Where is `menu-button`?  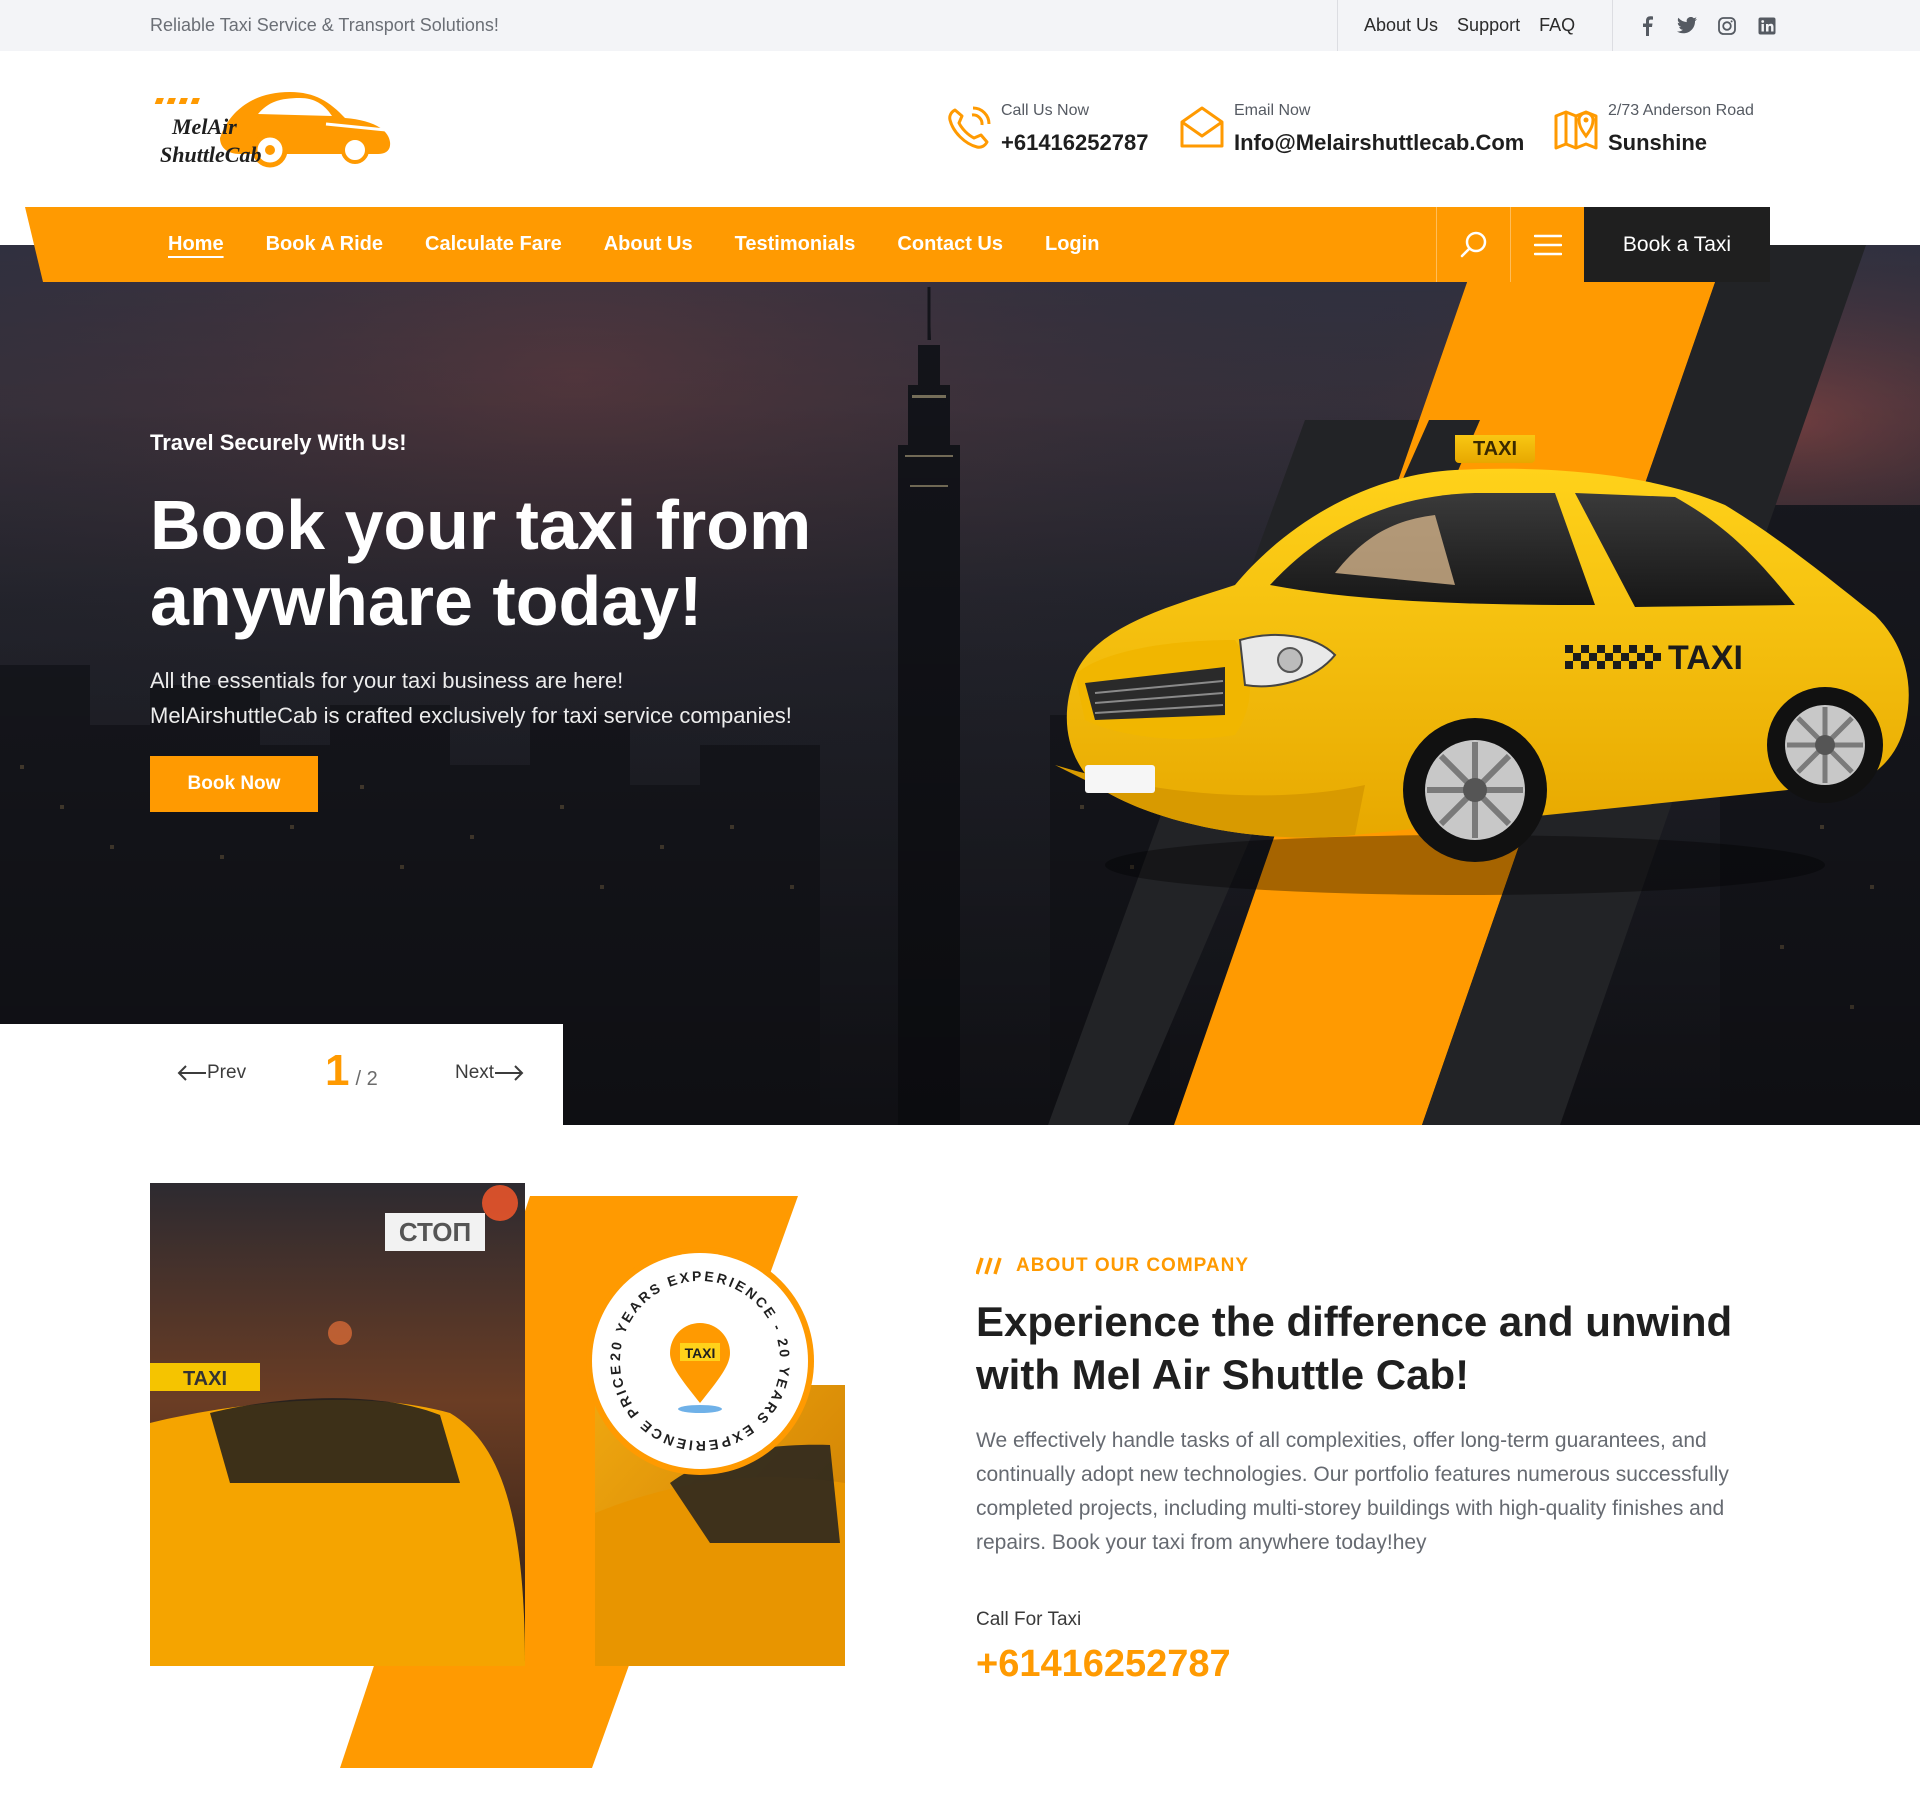
menu-button is located at coordinates (1547, 244).